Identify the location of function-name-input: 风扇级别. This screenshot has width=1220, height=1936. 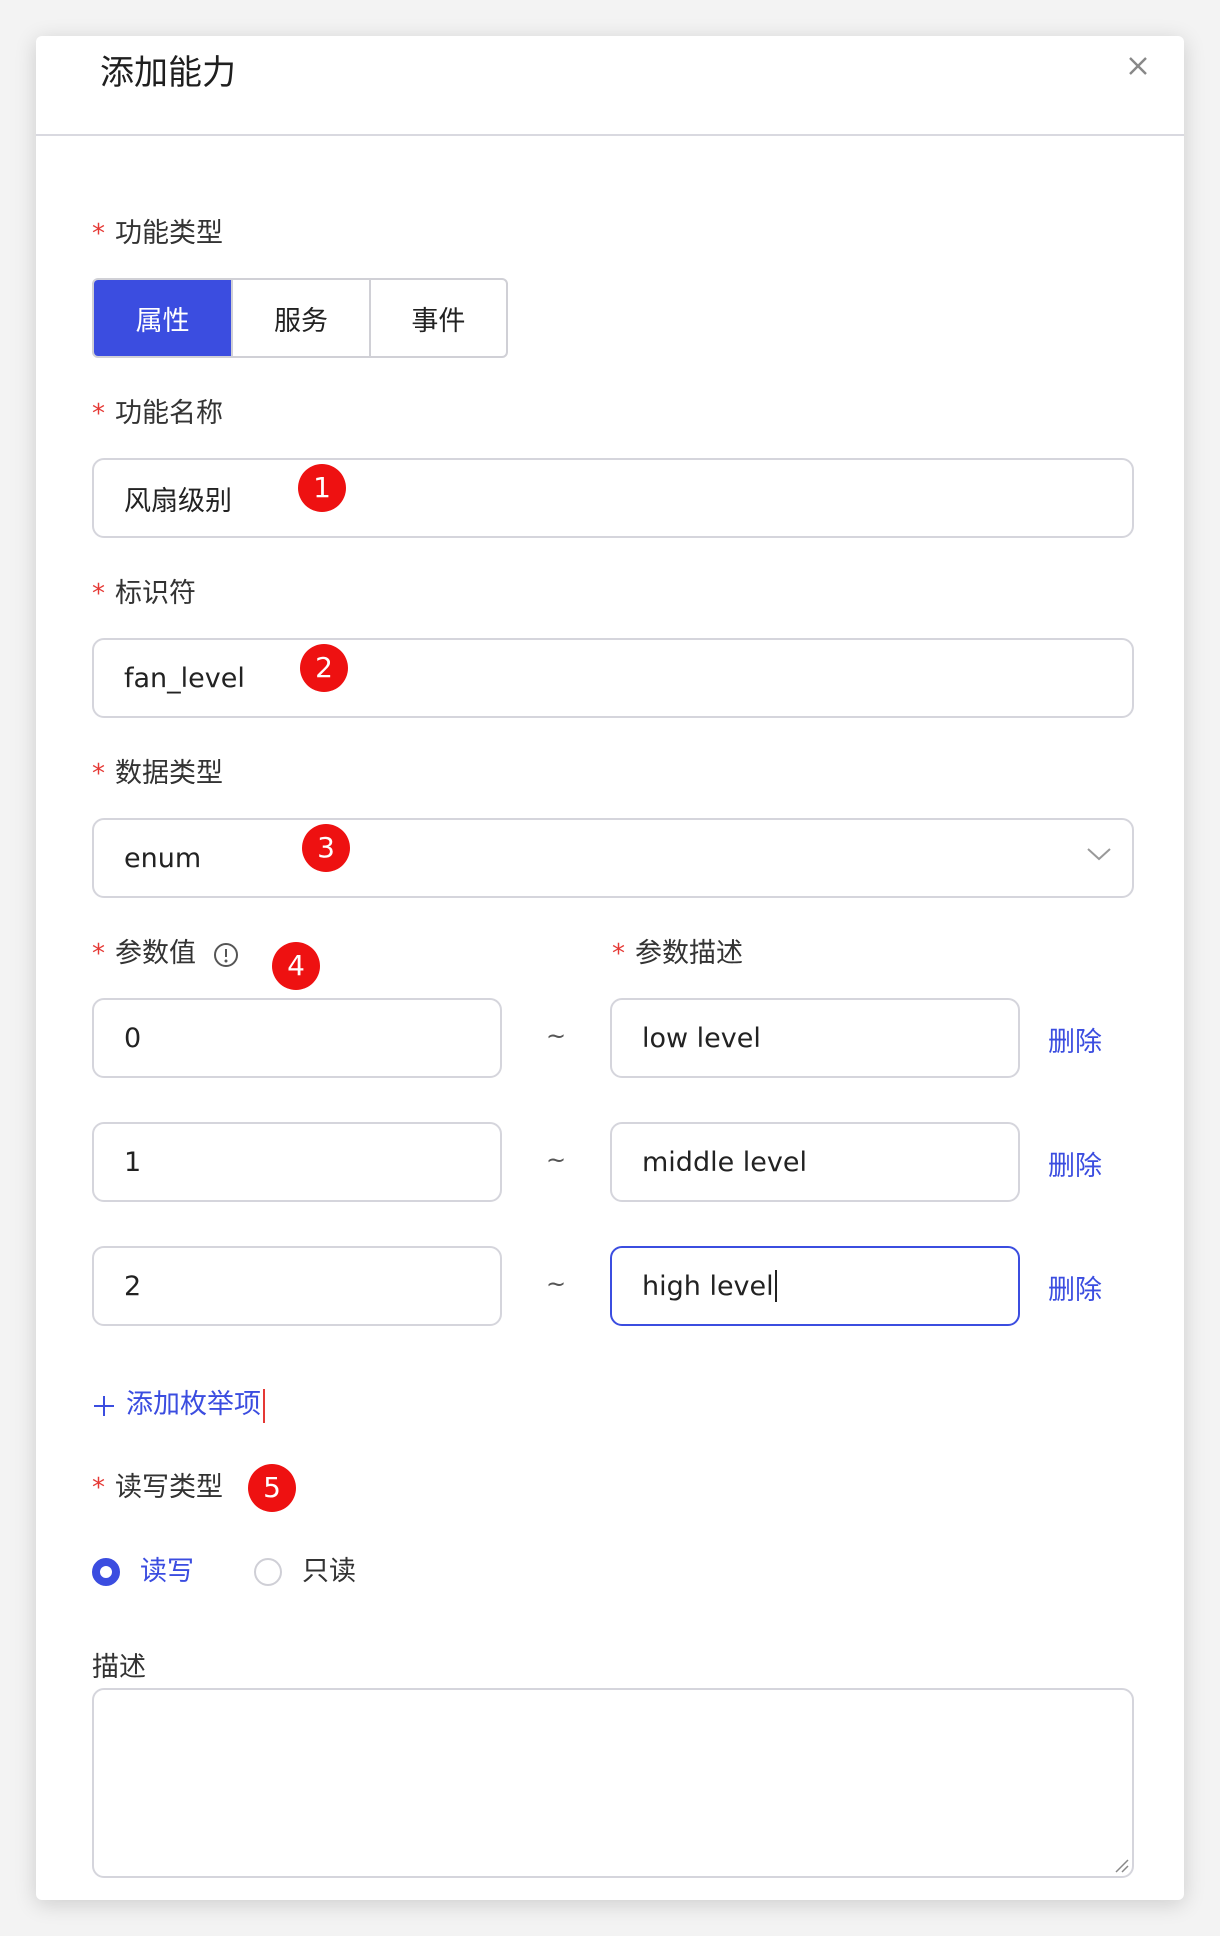
(613, 498).